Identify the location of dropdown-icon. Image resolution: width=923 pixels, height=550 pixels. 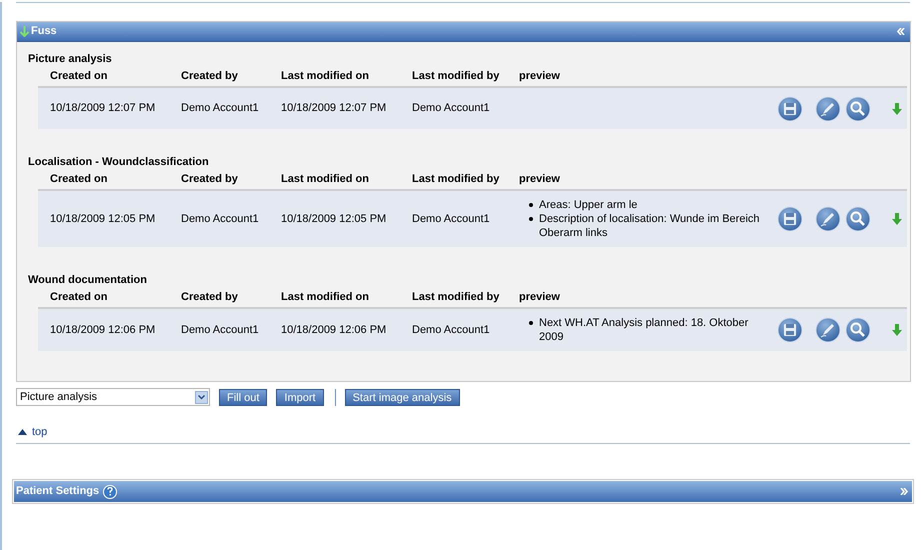
(201, 397).